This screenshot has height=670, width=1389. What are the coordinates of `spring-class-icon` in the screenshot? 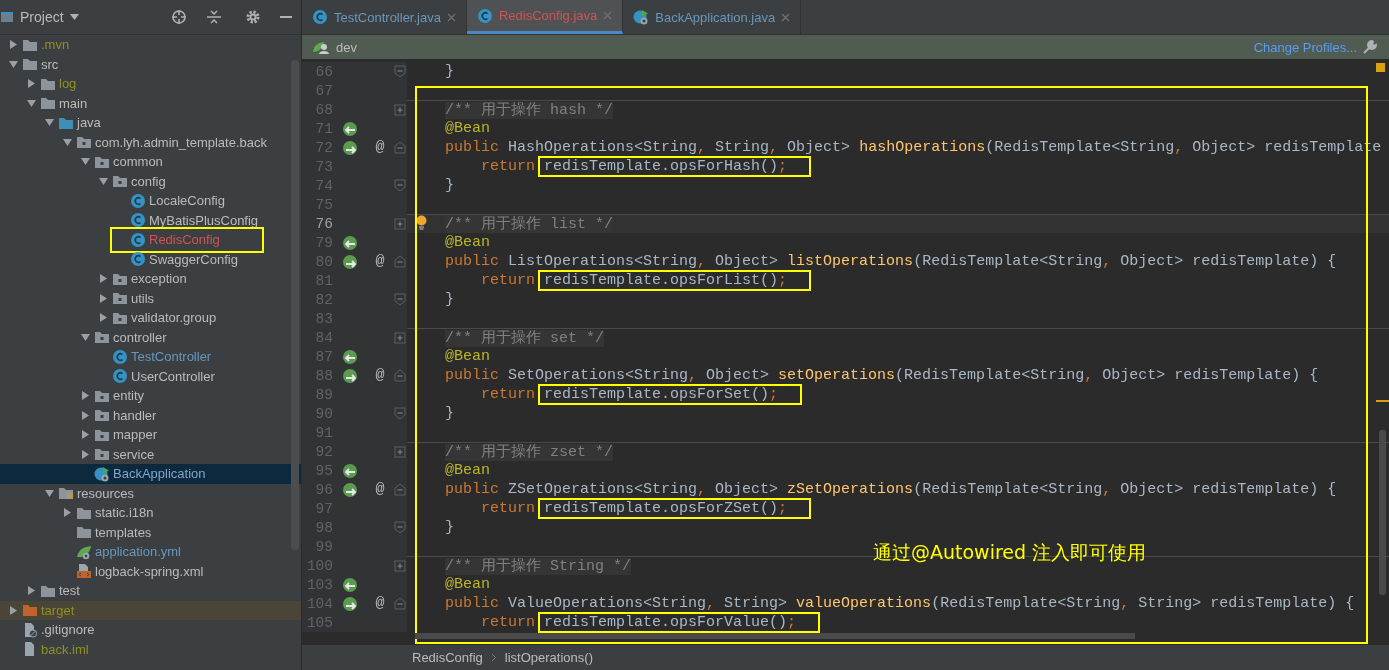 It's located at (641, 17).